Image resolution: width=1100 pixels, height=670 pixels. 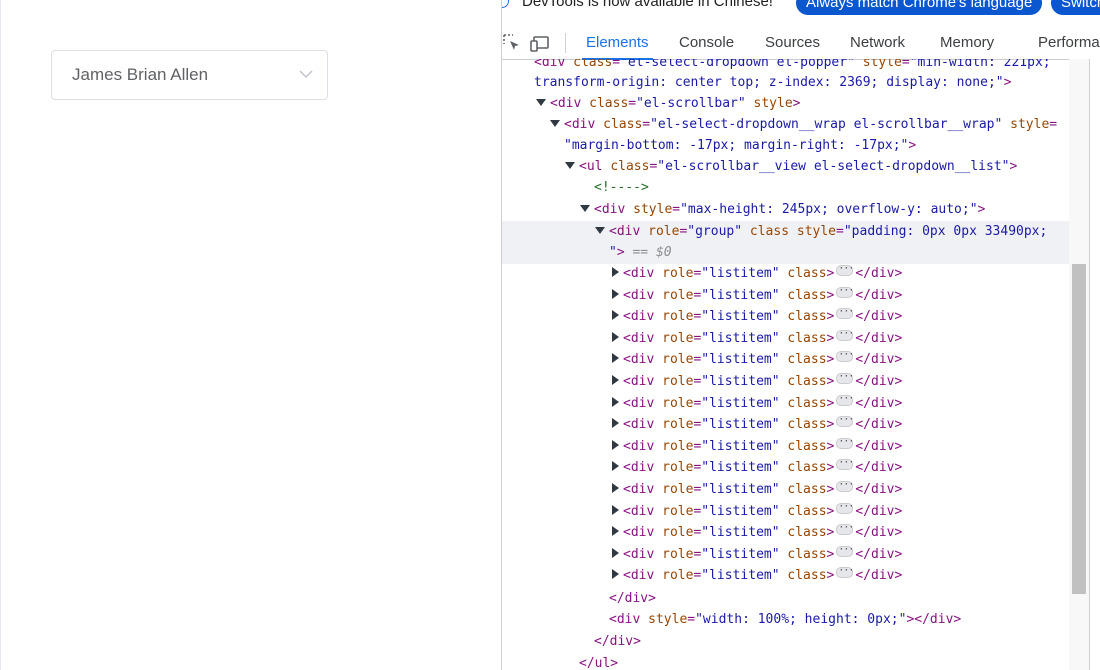 What do you see at coordinates (877, 43) in the screenshot?
I see `tab-network: Network` at bounding box center [877, 43].